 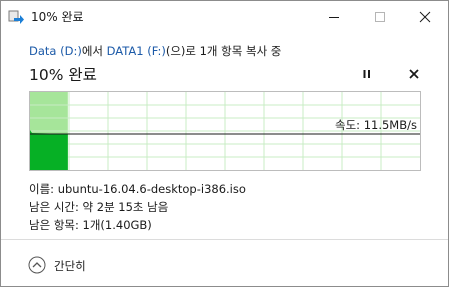 I want to click on copy-description: Data (D:)에서 DATA1 (F:)(으)로 1개 항목 복사 중, so click(x=155, y=51).